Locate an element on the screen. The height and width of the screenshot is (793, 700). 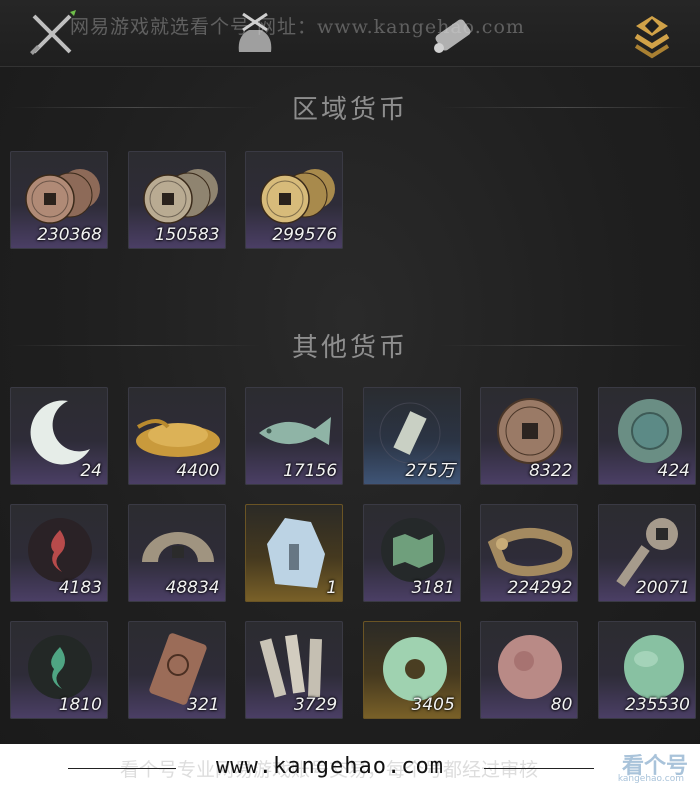
currency-slot: 20071 is located at coordinates (647, 553).